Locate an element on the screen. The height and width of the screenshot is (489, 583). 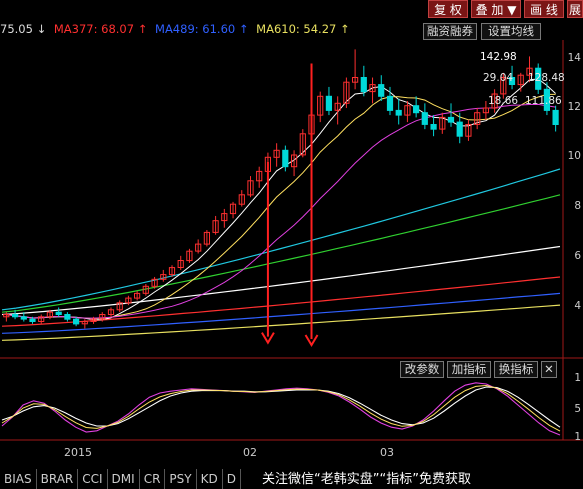
tab-cr: CR is located at coordinates (153, 479).